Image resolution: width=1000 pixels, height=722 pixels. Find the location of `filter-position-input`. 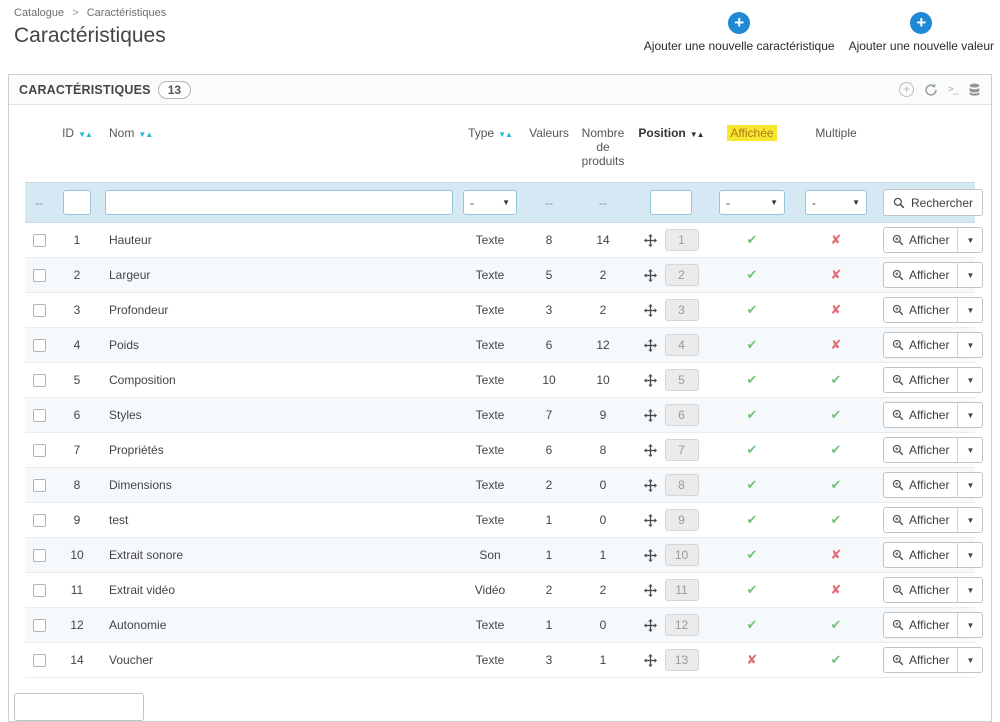

filter-position-input is located at coordinates (671, 202).